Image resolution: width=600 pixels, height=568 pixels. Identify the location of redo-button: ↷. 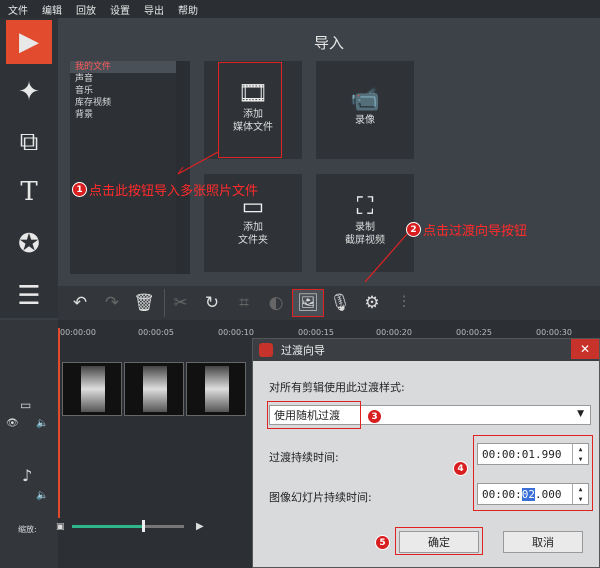
(112, 303).